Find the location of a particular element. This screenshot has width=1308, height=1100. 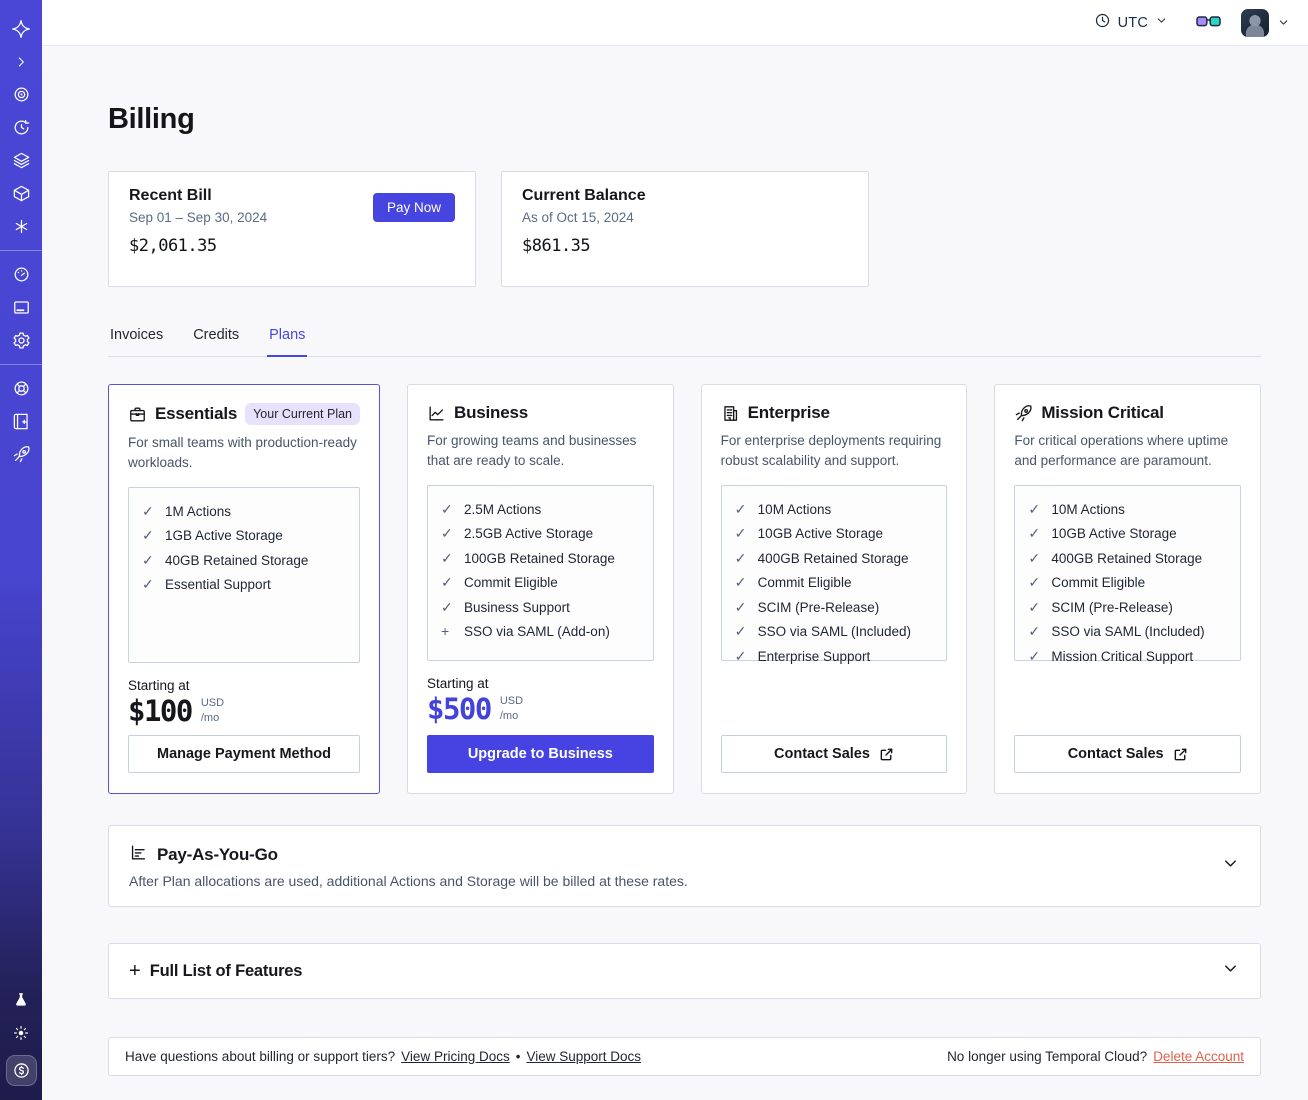

feature-text: Commit Eligible is located at coordinates (1098, 582).